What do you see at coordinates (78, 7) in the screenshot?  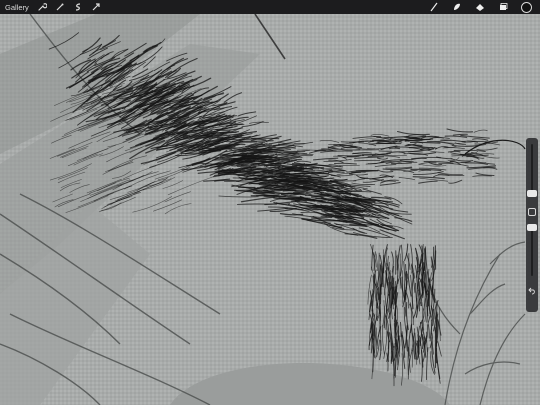 I see `selection-icon` at bounding box center [78, 7].